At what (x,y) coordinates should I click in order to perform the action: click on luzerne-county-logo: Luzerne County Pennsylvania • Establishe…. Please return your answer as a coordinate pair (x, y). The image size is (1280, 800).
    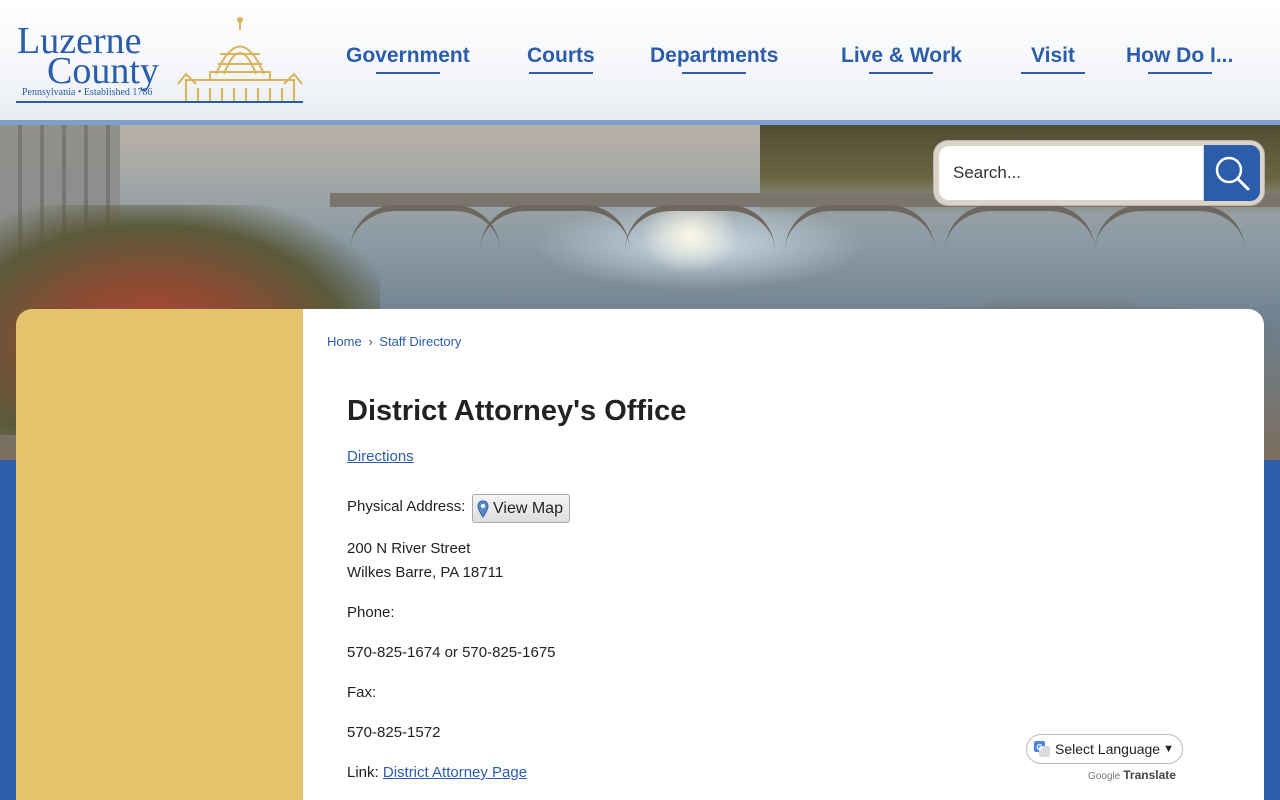
    Looking at the image, I should click on (159, 60).